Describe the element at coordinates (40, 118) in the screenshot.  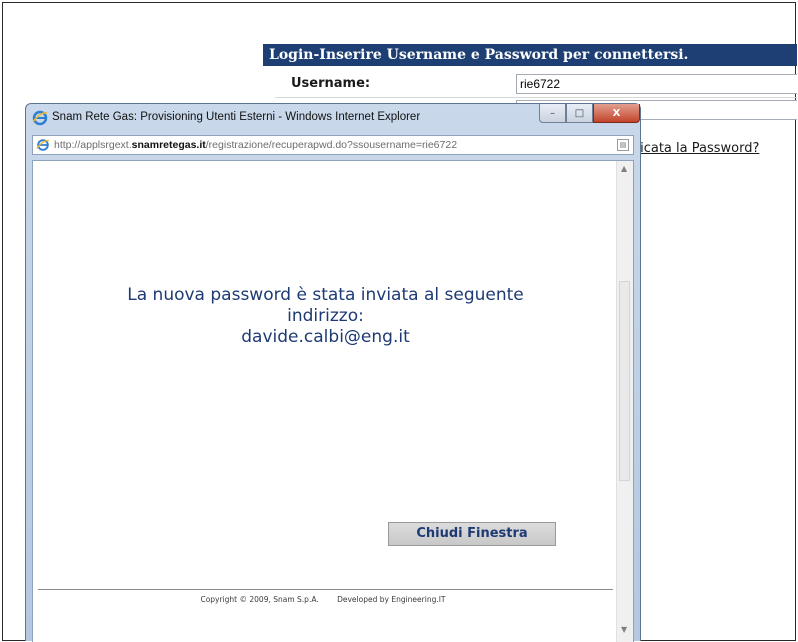
I see `ie-icon` at that location.